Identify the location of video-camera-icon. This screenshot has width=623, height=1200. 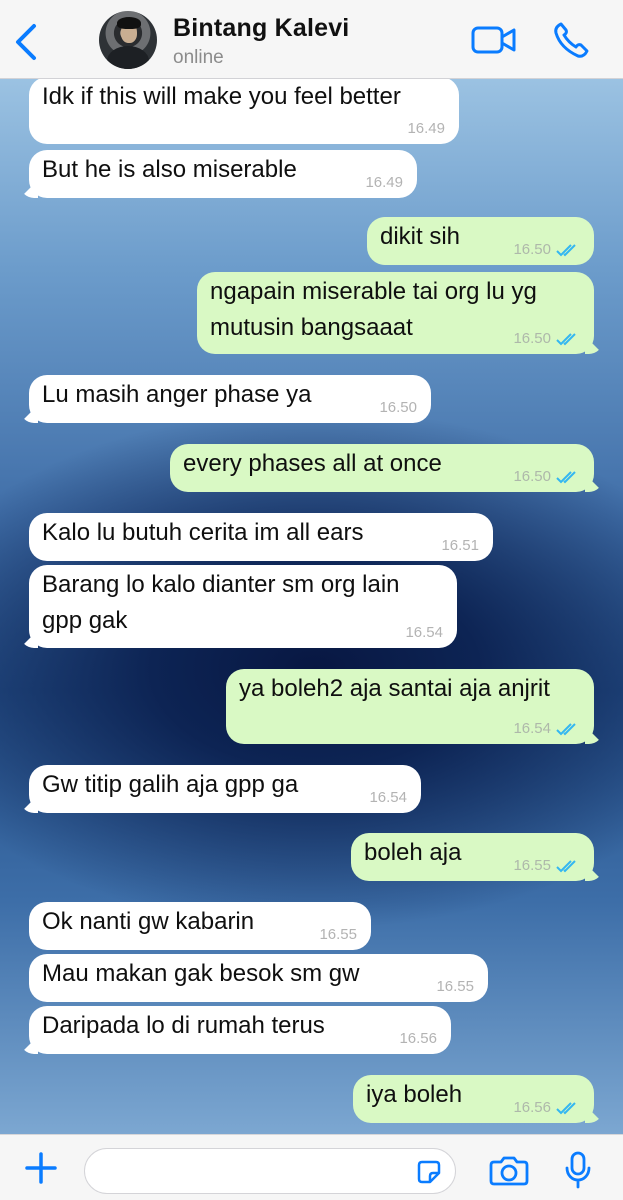
(494, 40).